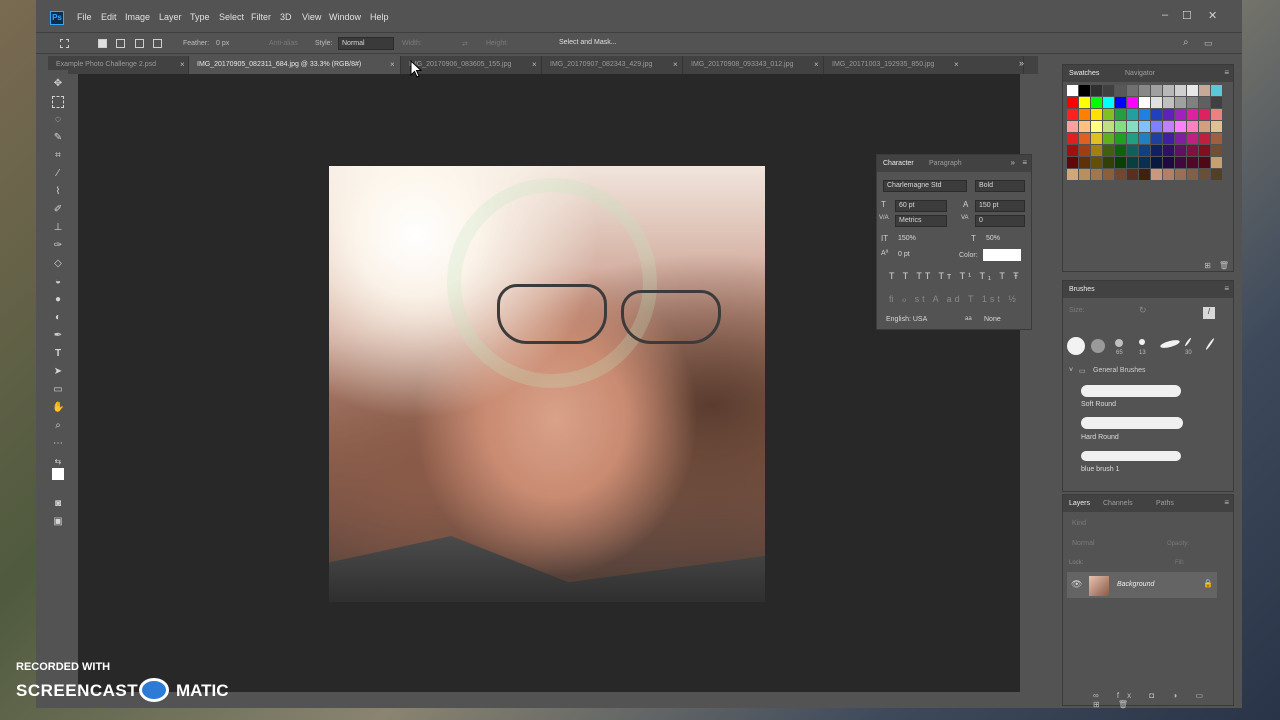 Image resolution: width=1280 pixels, height=720 pixels. Describe the element at coordinates (1021, 63) in the screenshot. I see `tabs-overflow-icon: »` at that location.